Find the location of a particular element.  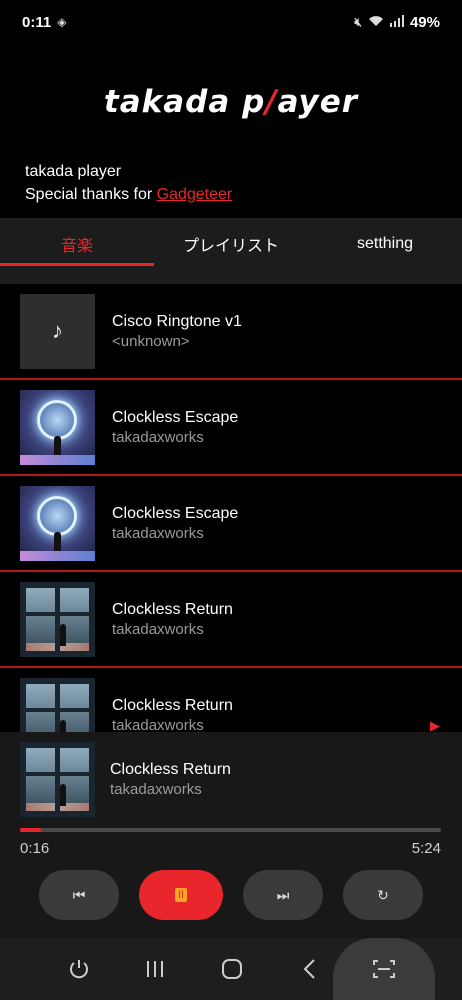

tab-music: 音楽 is located at coordinates (77, 251).